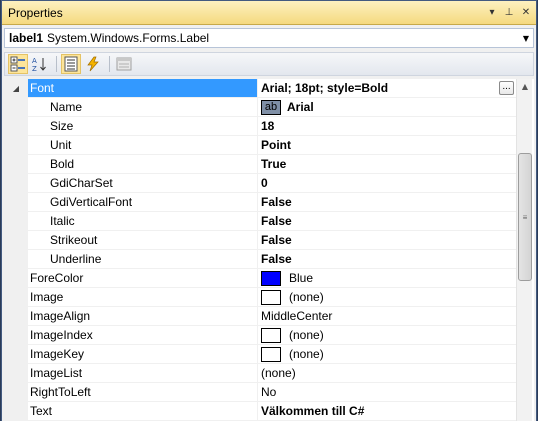  Describe the element at coordinates (143, 316) in the screenshot. I see `property-name: ImageAlign` at that location.